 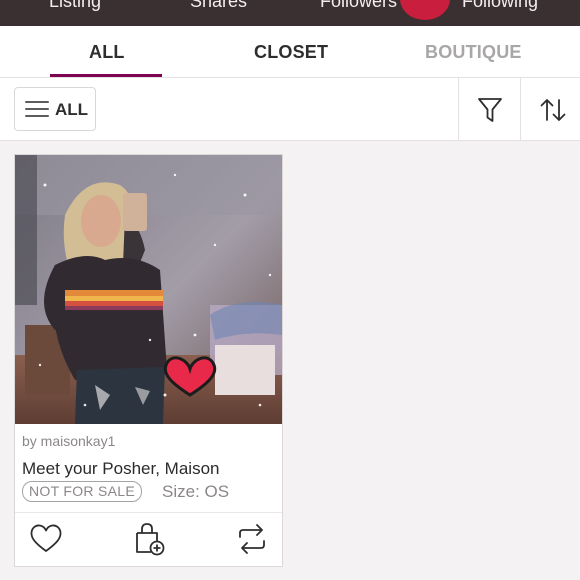 I want to click on profile-stats-bar: Listing Shares Followers Following, so click(x=290, y=13).